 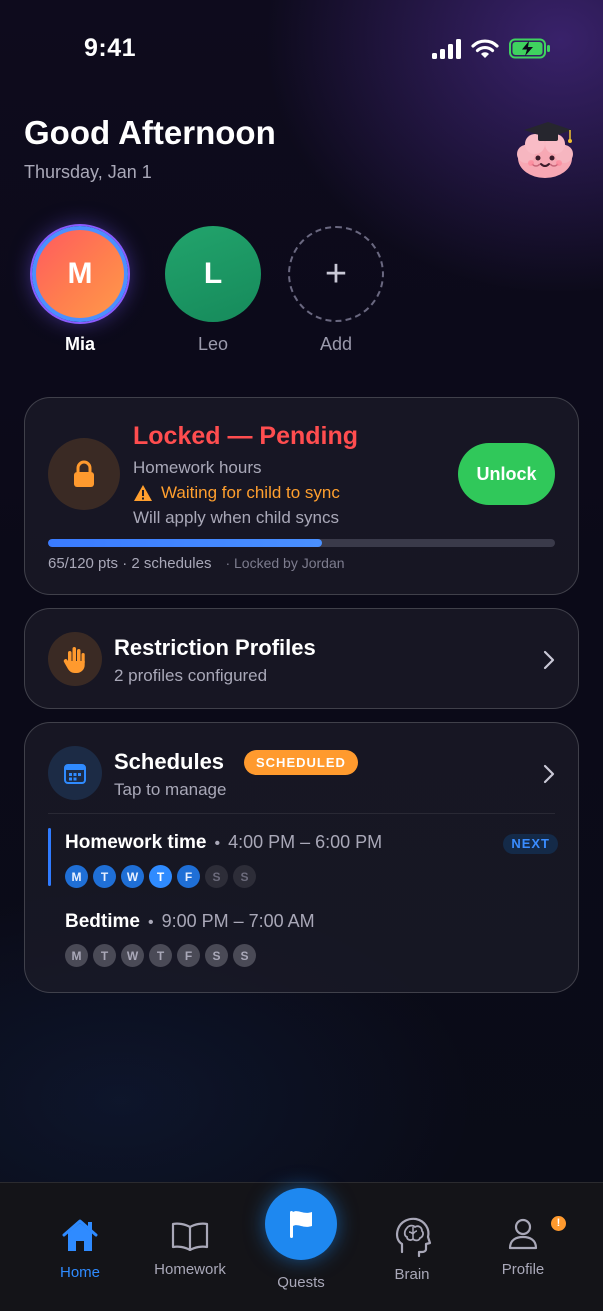 I want to click on child-name: Leo, so click(x=213, y=344).